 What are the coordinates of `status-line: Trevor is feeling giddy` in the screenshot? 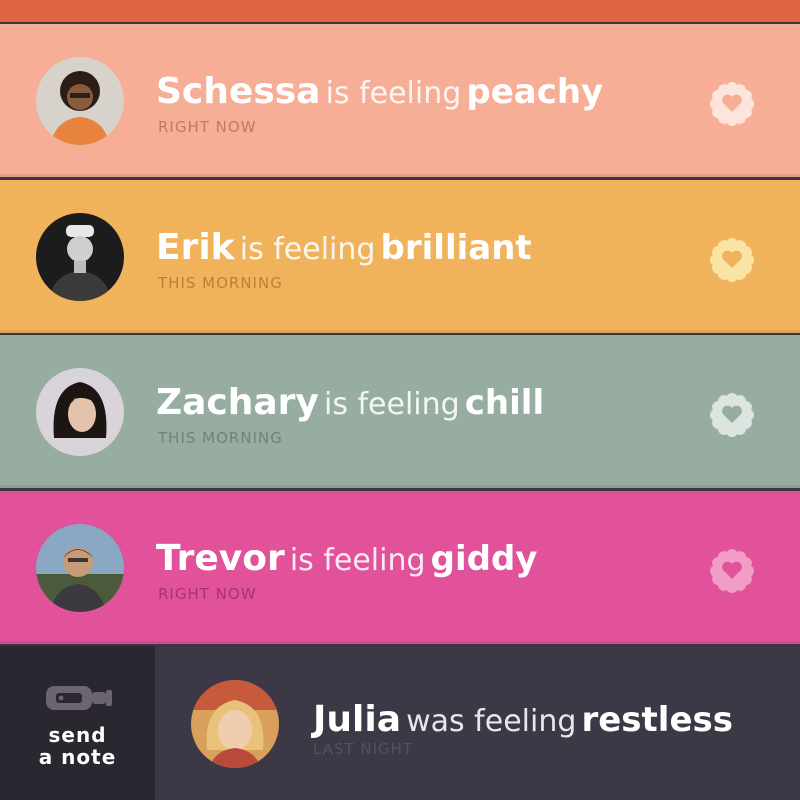 It's located at (346, 562).